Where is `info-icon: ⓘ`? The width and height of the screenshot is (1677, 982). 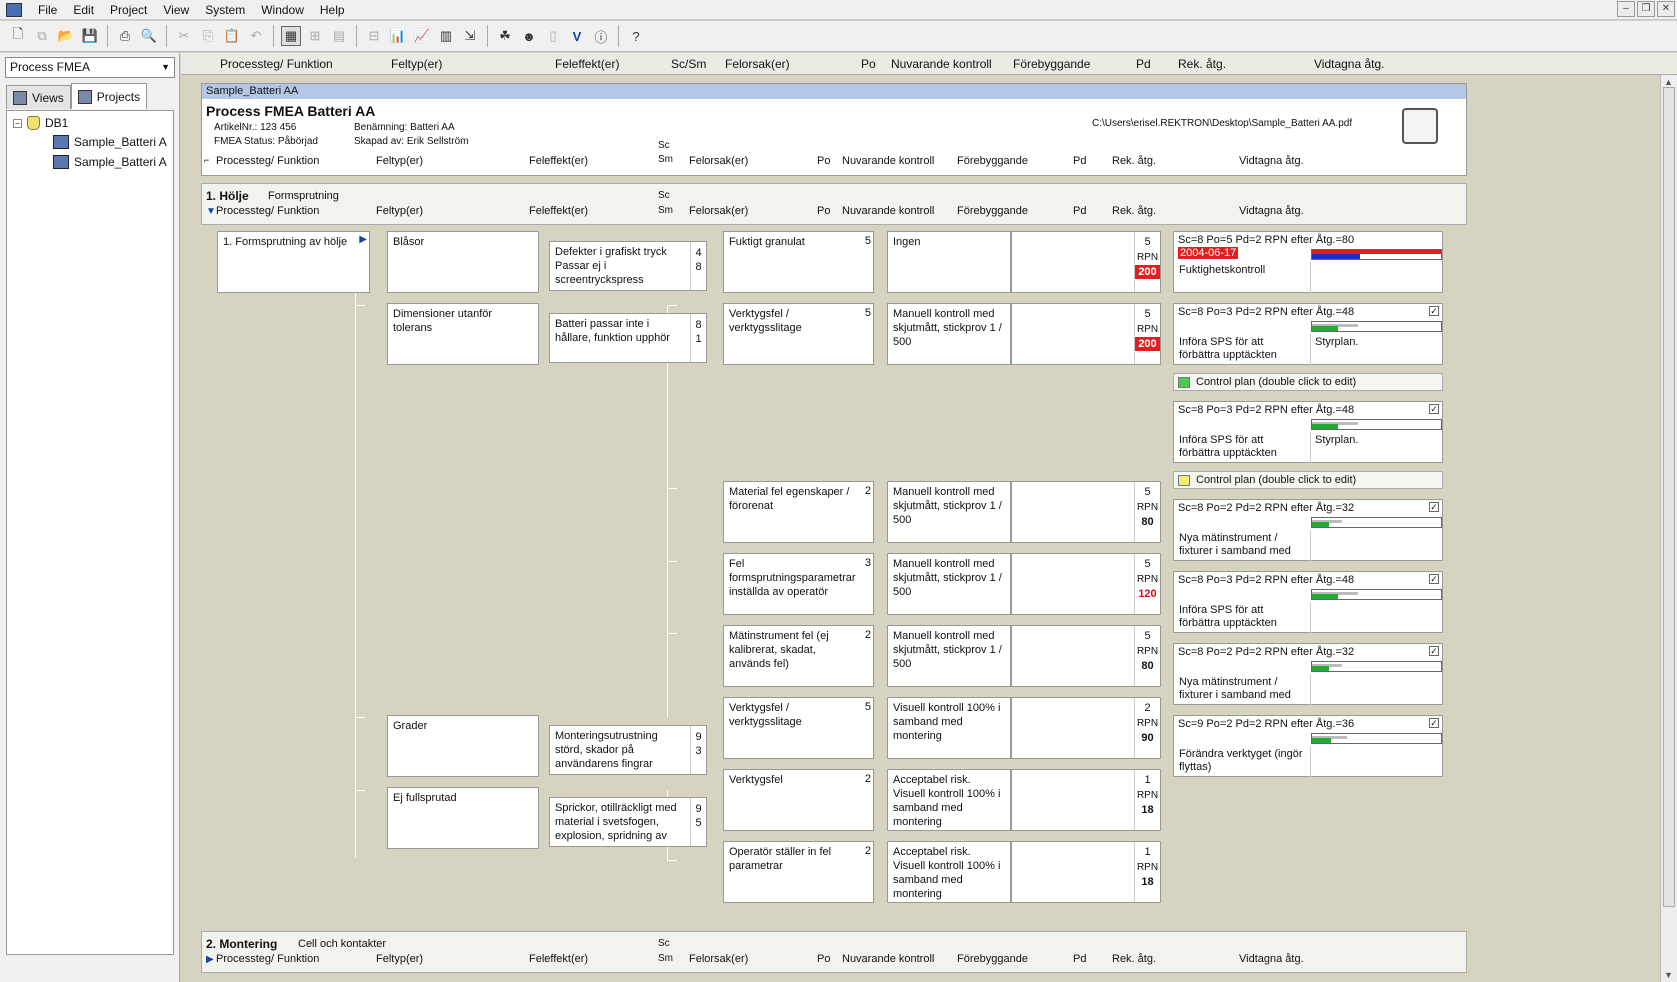 info-icon: ⓘ is located at coordinates (601, 36).